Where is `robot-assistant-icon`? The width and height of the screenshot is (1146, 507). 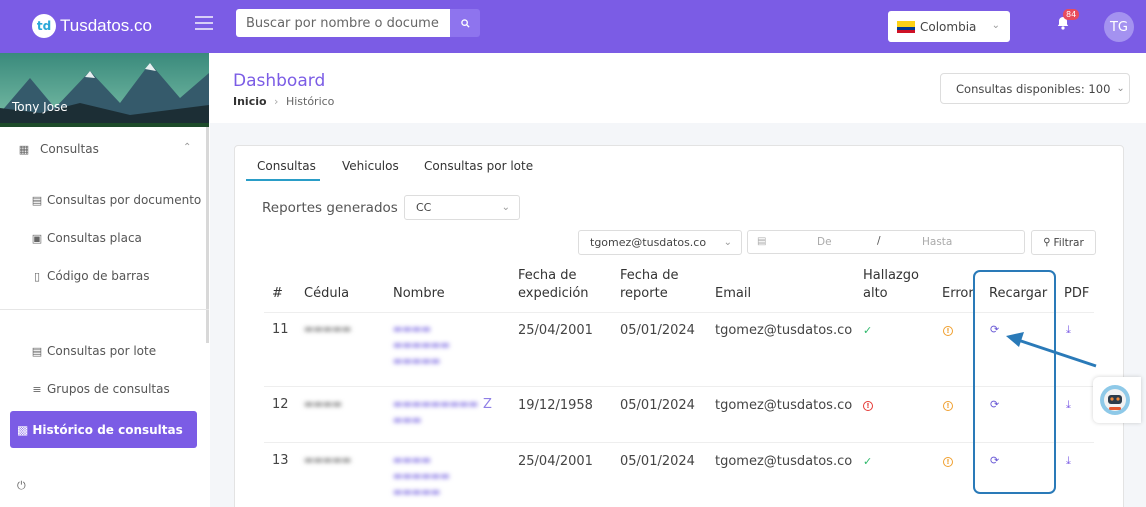 robot-assistant-icon is located at coordinates (1115, 400).